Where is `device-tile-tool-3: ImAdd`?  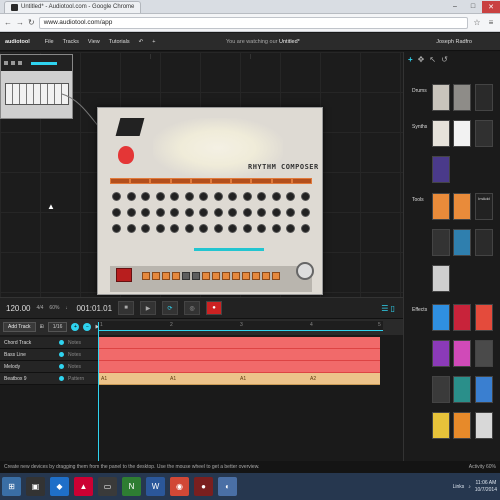 device-tile-tool-3: ImAdd is located at coordinates (484, 206).